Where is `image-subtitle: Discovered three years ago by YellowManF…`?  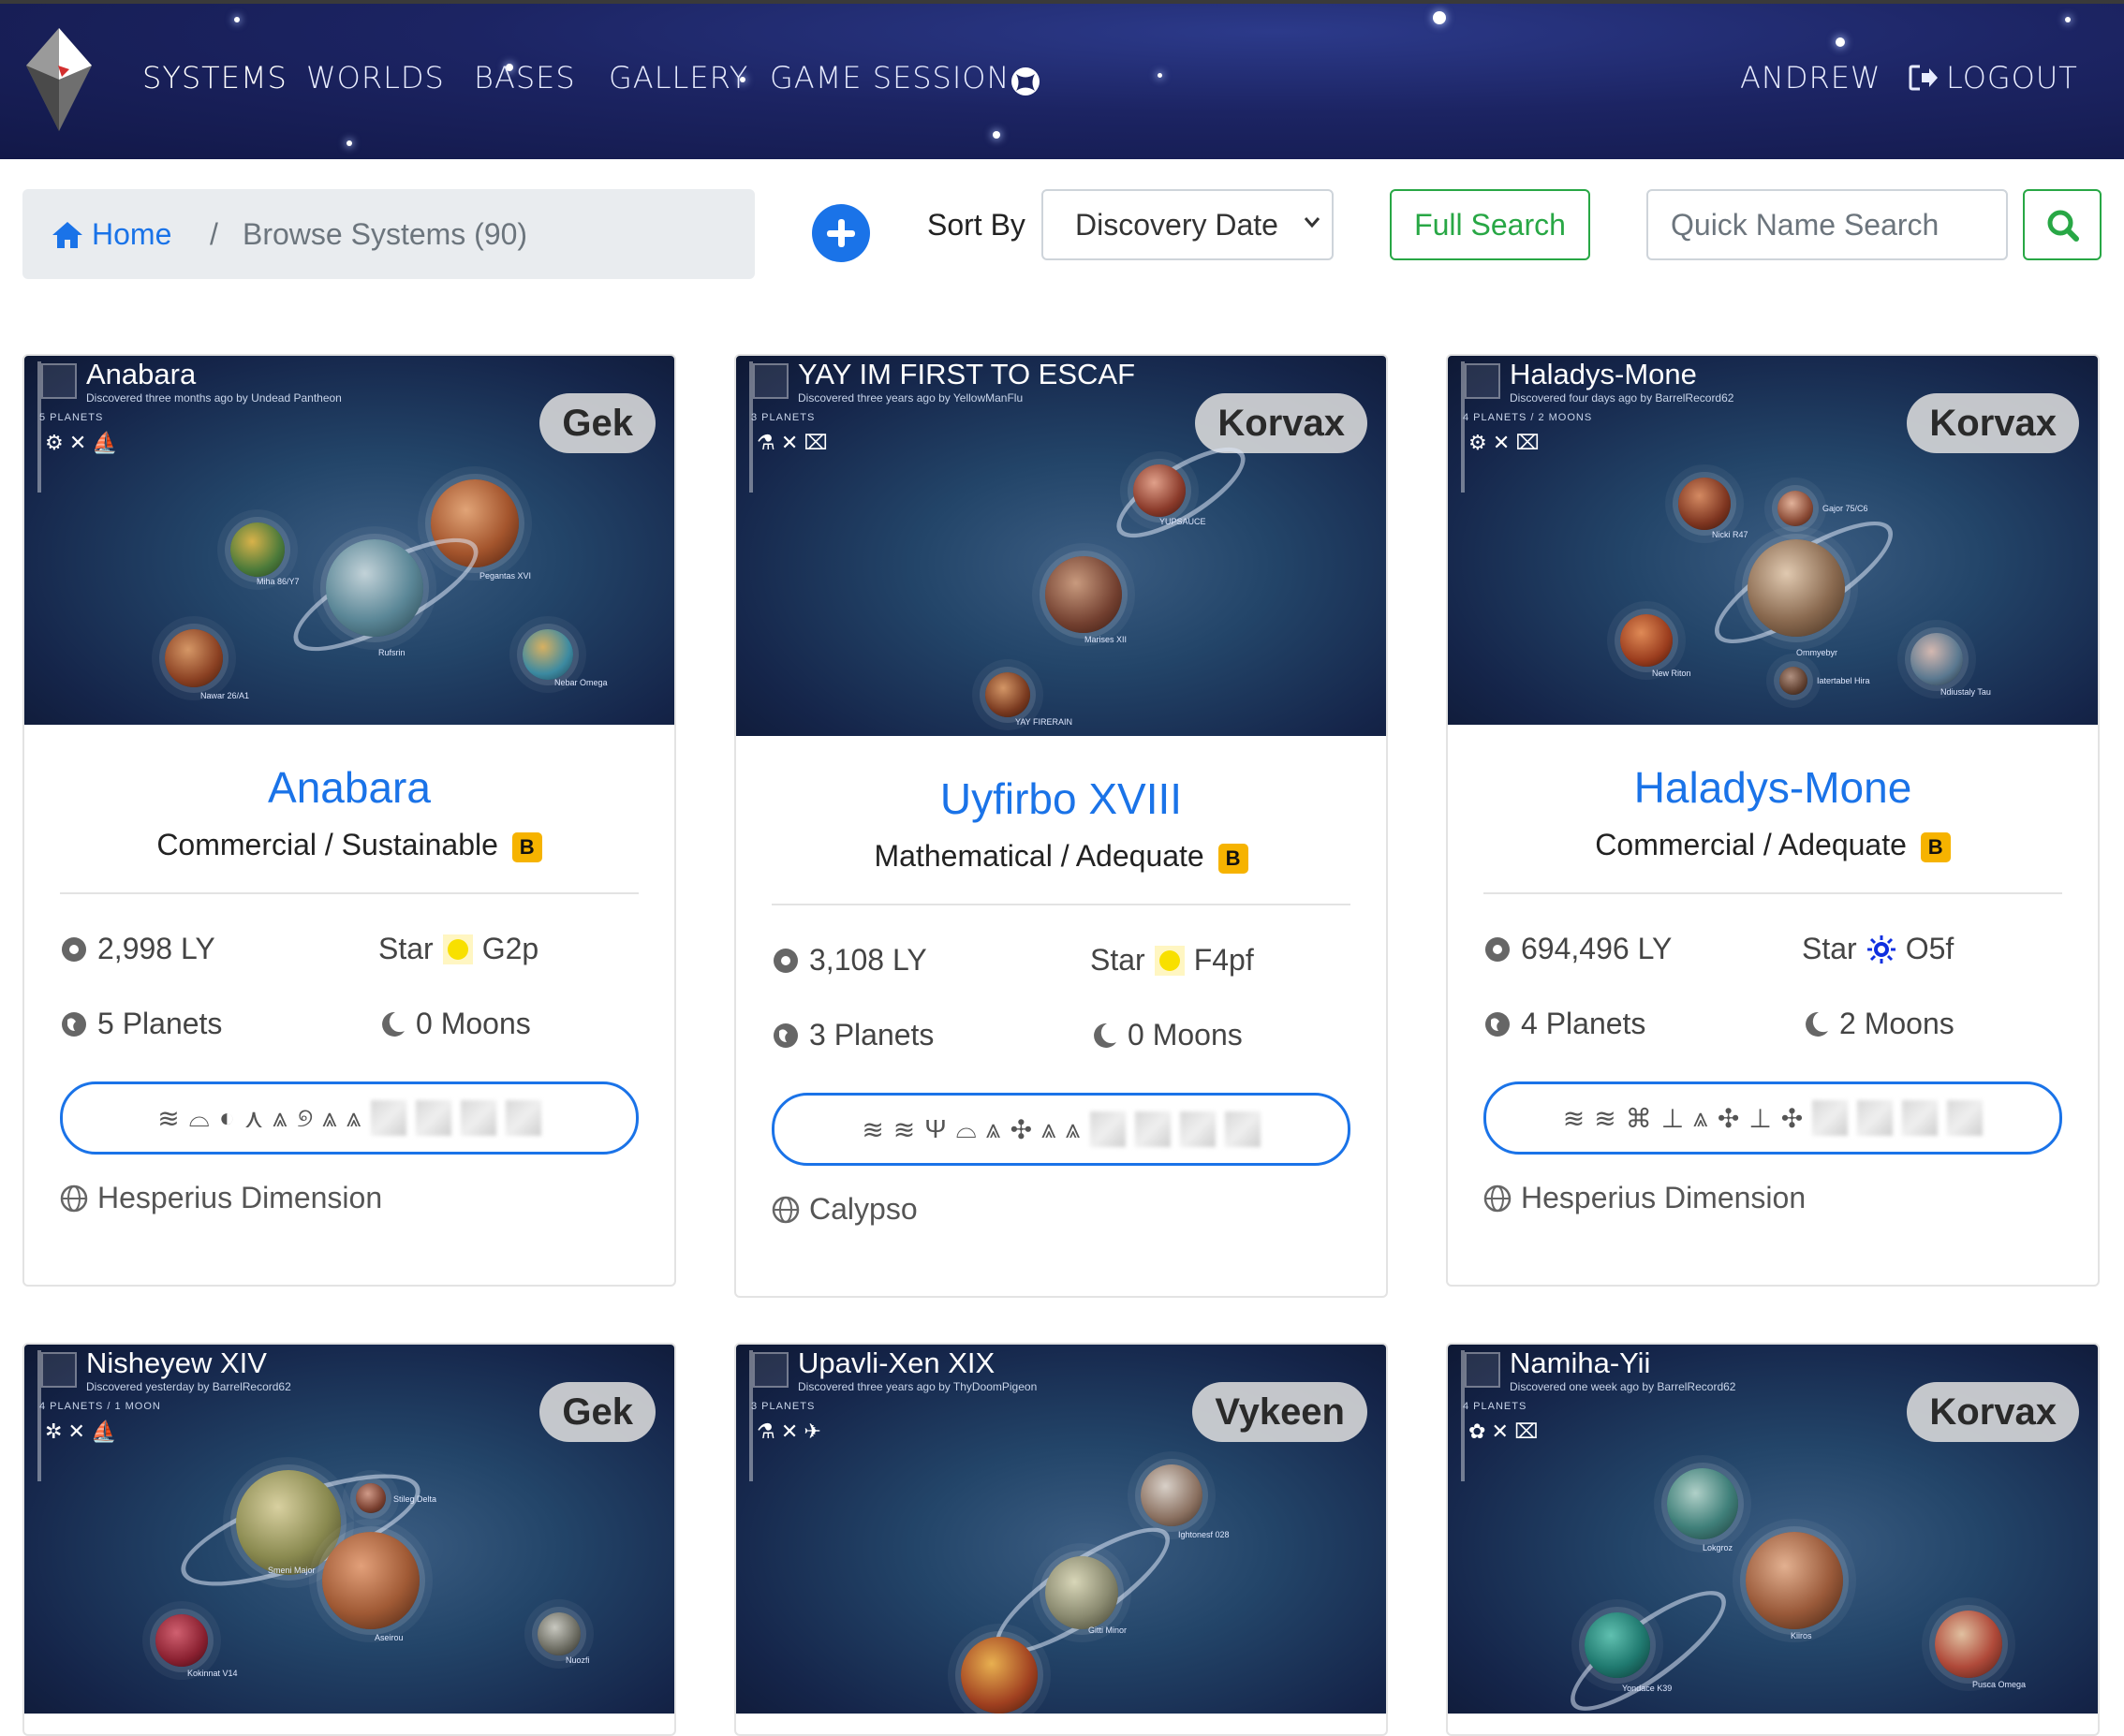 image-subtitle: Discovered three years ago by YellowManF… is located at coordinates (911, 398).